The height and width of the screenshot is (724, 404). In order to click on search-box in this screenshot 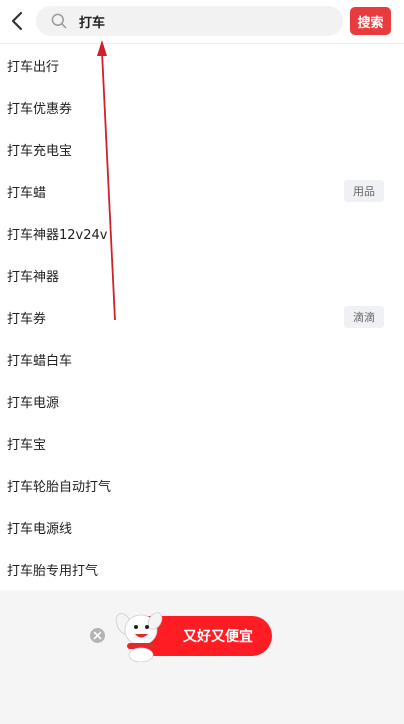, I will do `click(189, 21)`.